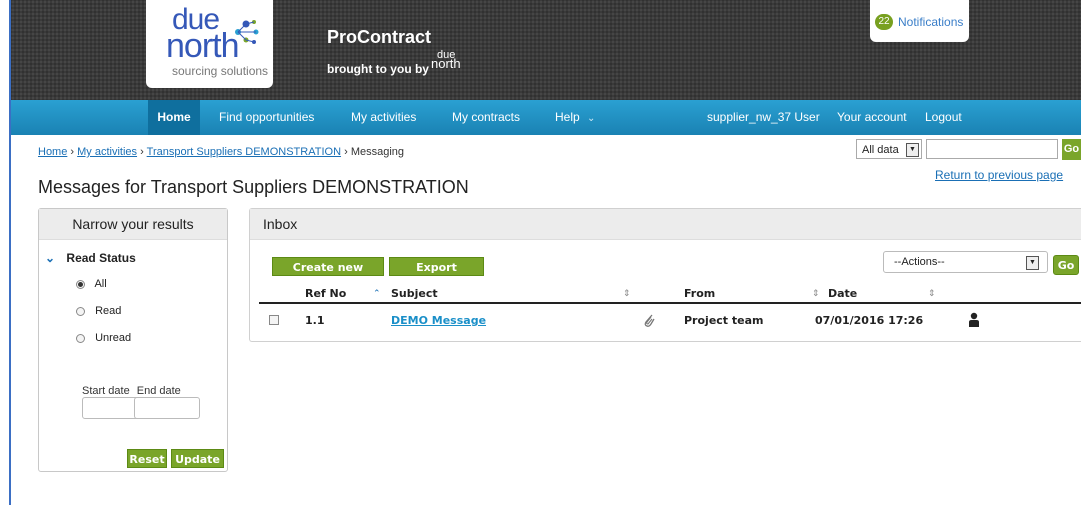  Describe the element at coordinates (965, 262) in the screenshot. I see `actions-select: --Actions-- ▼` at that location.